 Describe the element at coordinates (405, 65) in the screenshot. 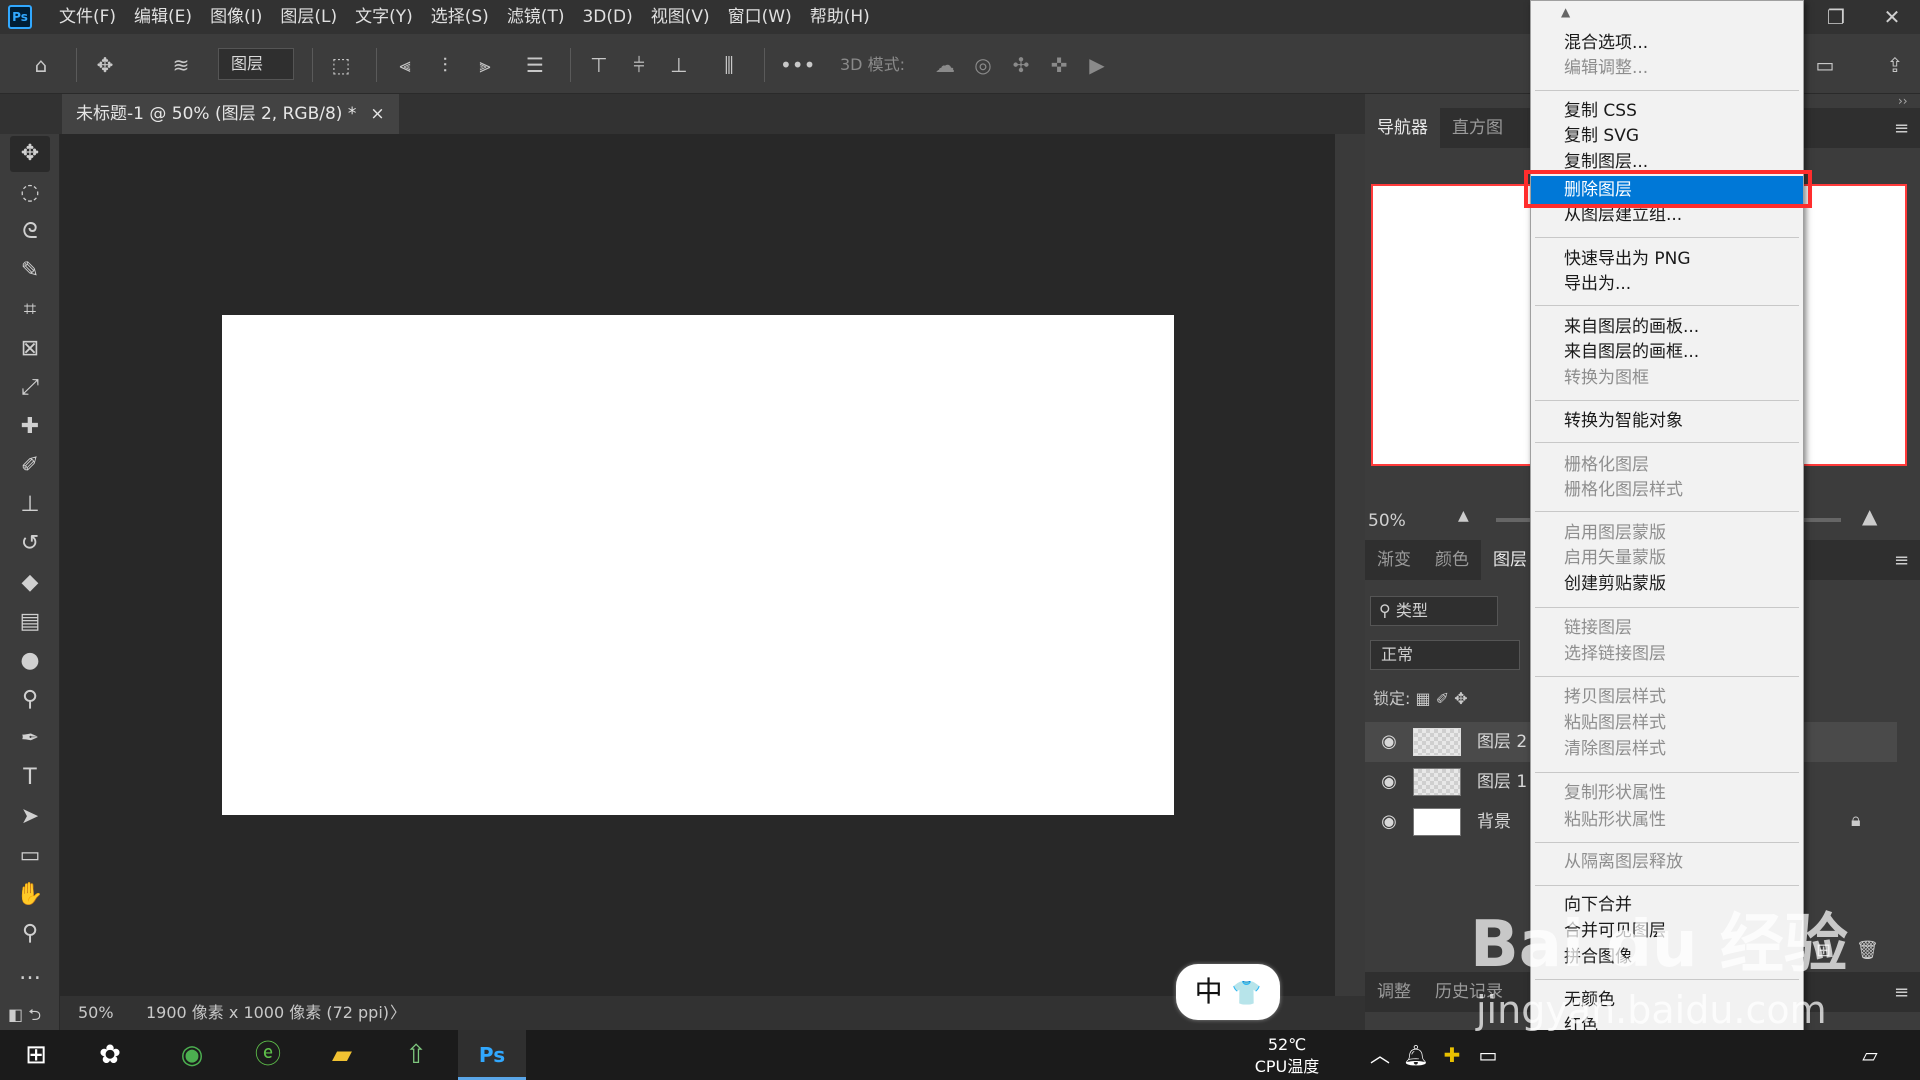

I see `align-left-icon: ⫷` at that location.